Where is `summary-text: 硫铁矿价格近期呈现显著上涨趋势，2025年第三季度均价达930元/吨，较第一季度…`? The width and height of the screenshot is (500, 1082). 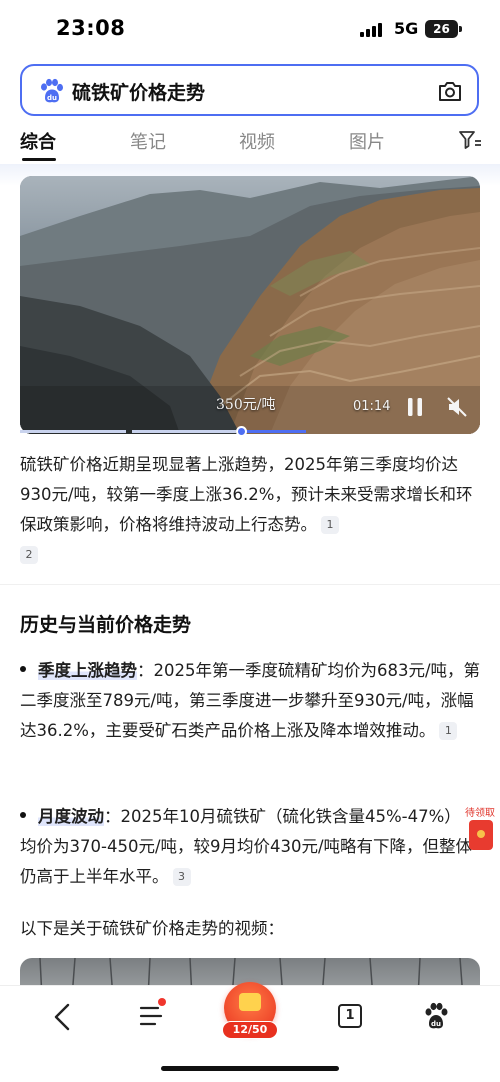 summary-text: 硫铁矿价格近期呈现显著上涨趋势，2025年第三季度均价达930元/吨，较第一季度… is located at coordinates (246, 494).